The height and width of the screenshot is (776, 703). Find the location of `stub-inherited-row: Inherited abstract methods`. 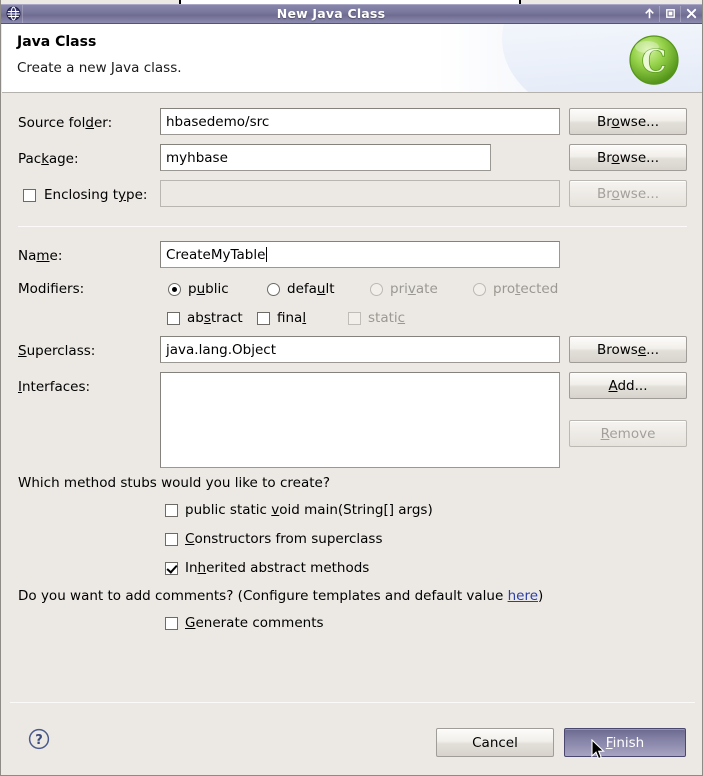

stub-inherited-row: Inherited abstract methods is located at coordinates (267, 568).